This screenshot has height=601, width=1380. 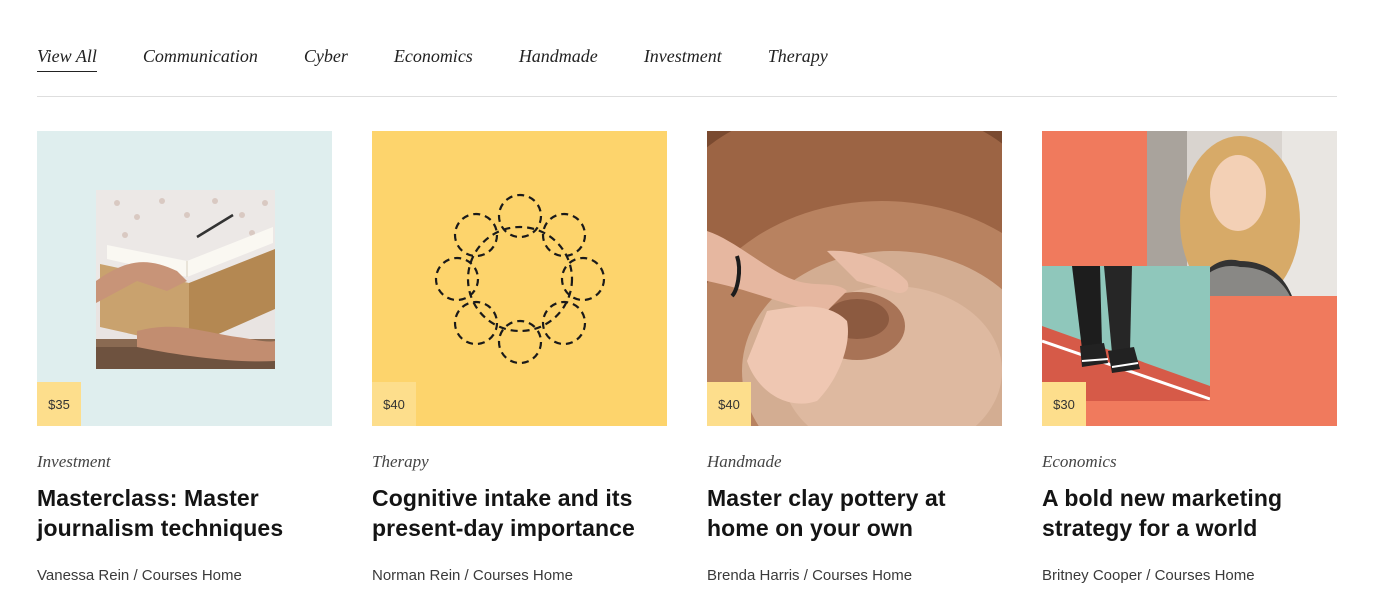 I want to click on course-thumbnail: $35, so click(x=184, y=278).